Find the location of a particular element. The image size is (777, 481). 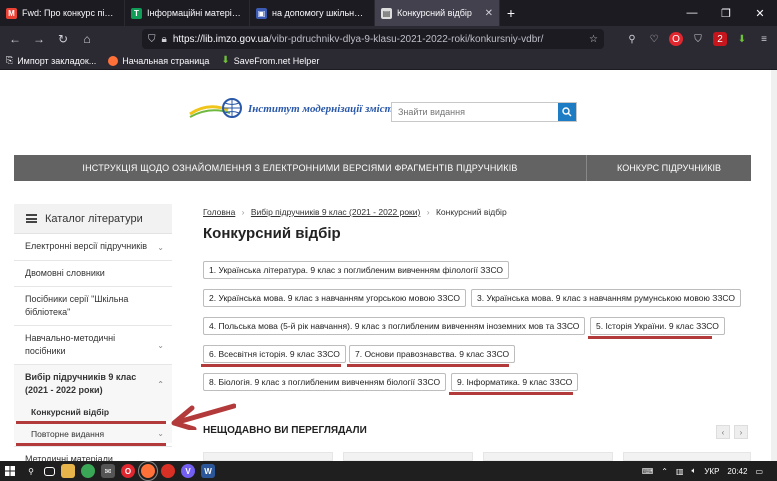

menu-icon: ≡ is located at coordinates (764, 39).